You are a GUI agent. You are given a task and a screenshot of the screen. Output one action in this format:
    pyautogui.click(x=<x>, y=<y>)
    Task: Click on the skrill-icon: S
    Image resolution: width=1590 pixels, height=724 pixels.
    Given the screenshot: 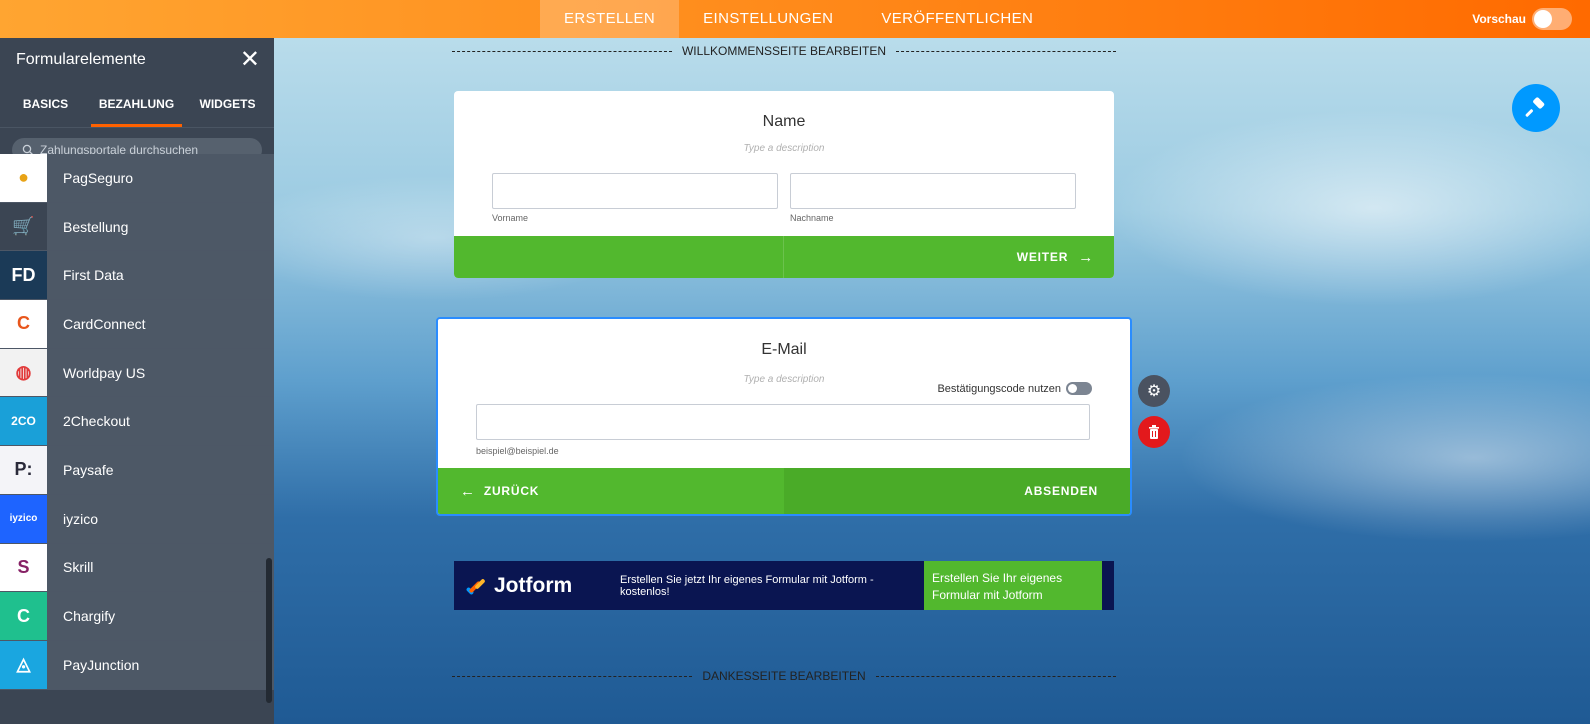 What is the action you would take?
    pyautogui.click(x=23, y=567)
    